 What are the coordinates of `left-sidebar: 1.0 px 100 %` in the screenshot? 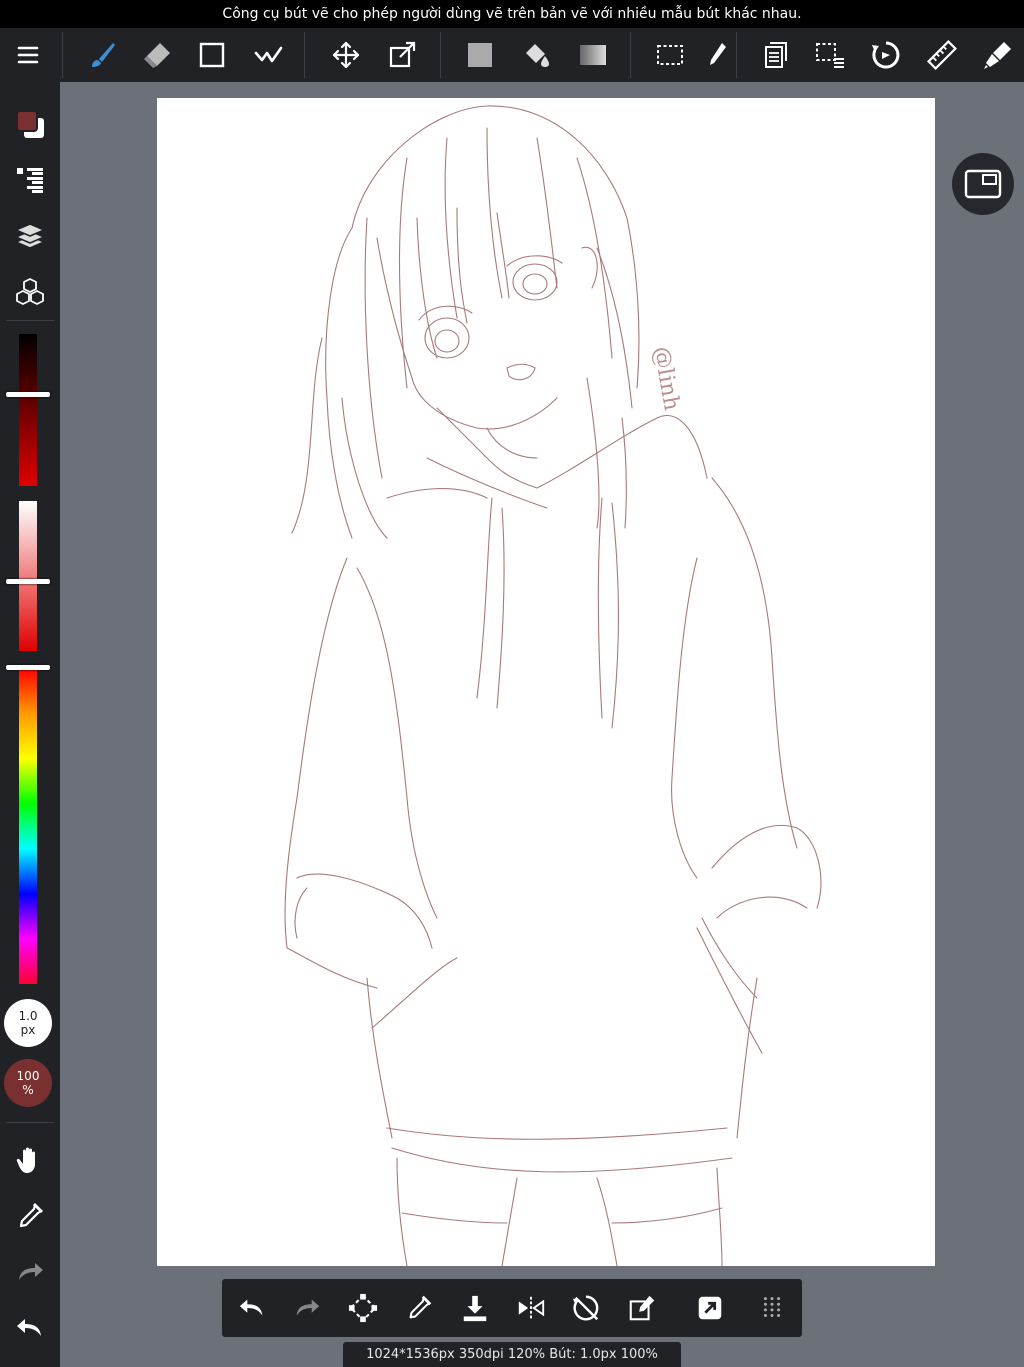 It's located at (30, 724).